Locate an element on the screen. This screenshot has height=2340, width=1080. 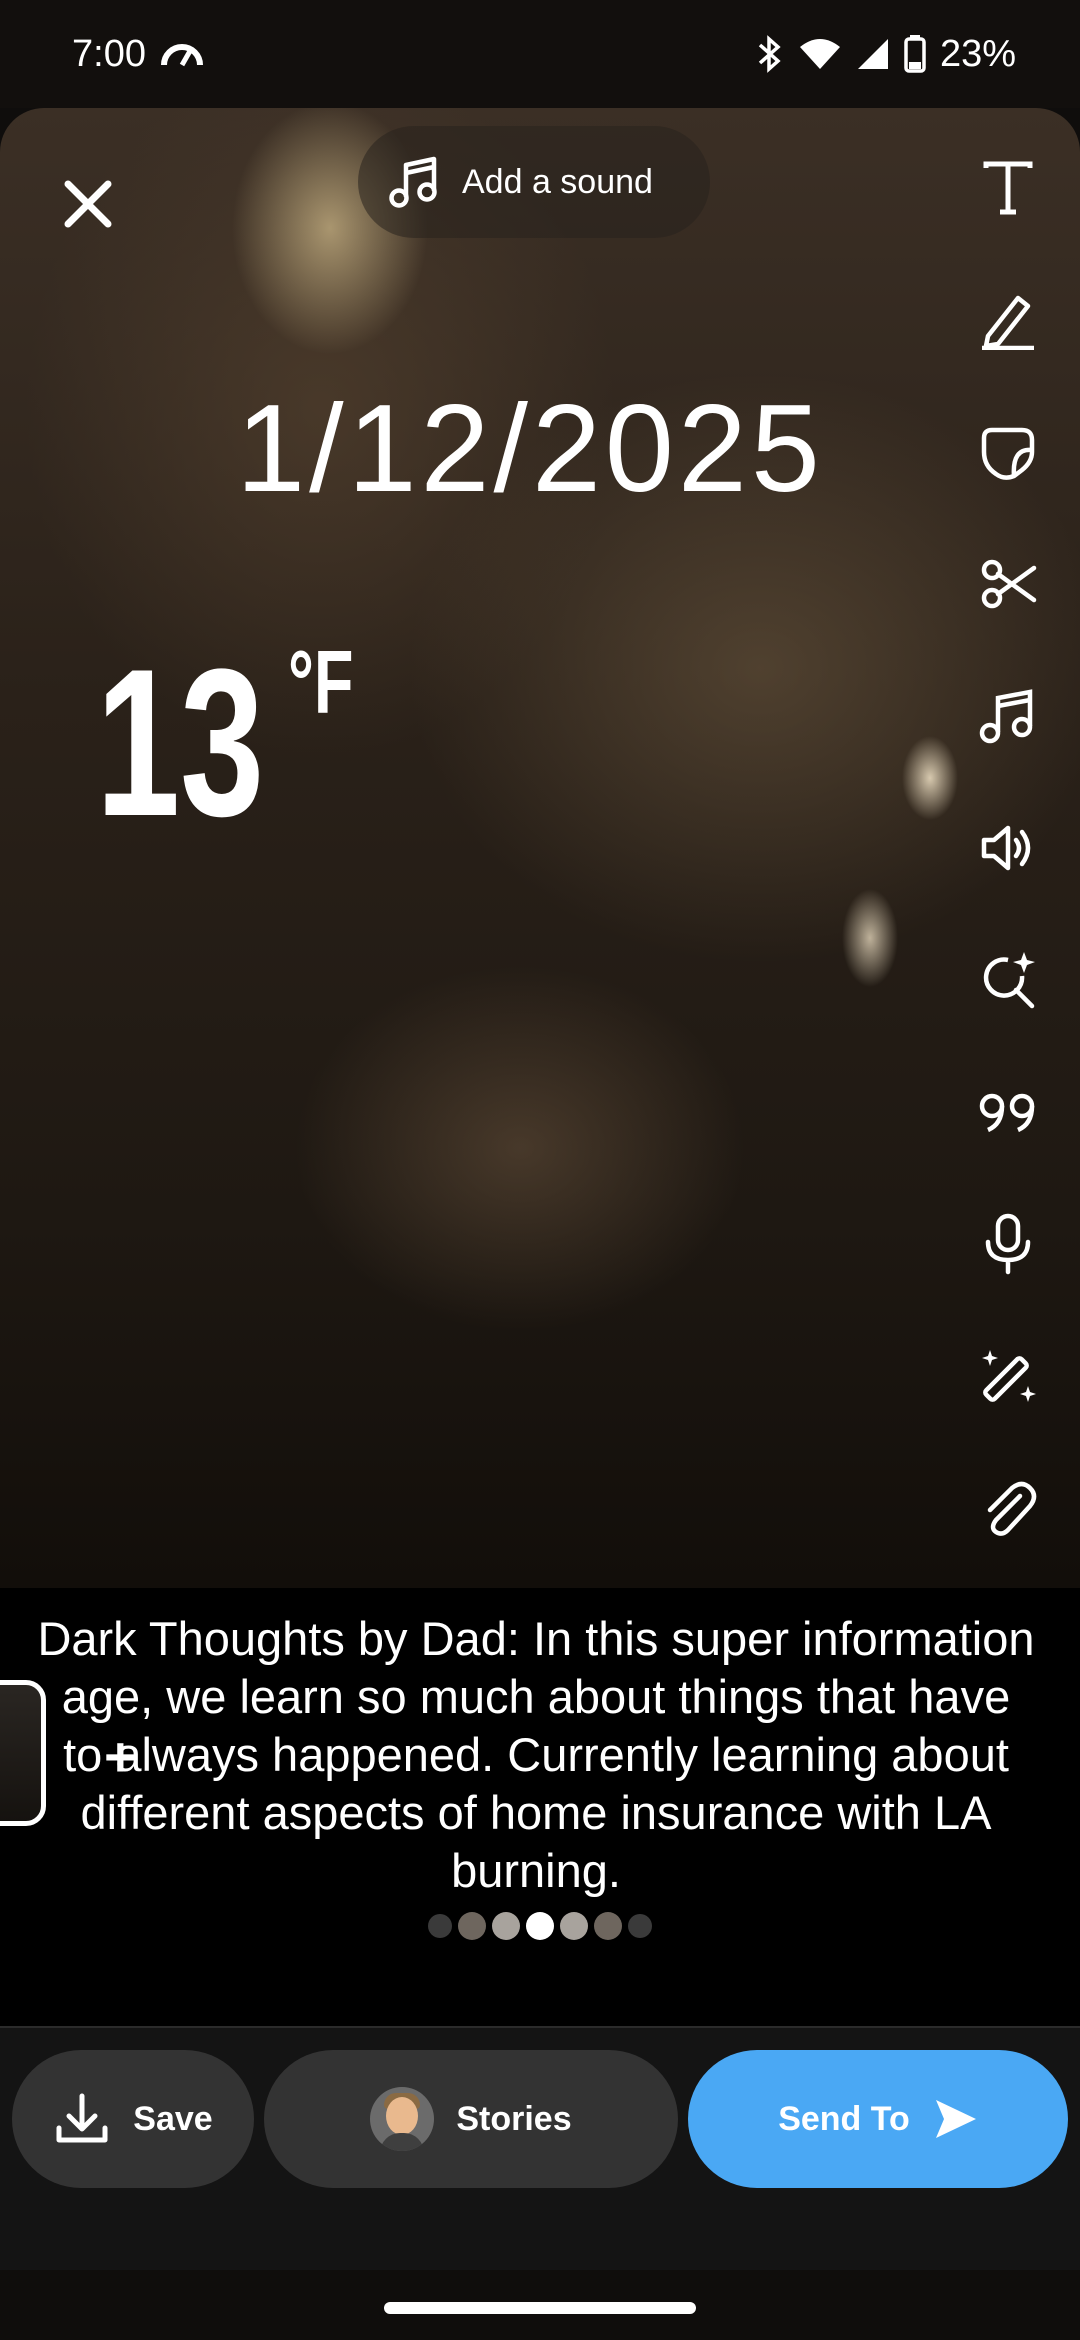
send-arrow-icon is located at coordinates (955, 2119).